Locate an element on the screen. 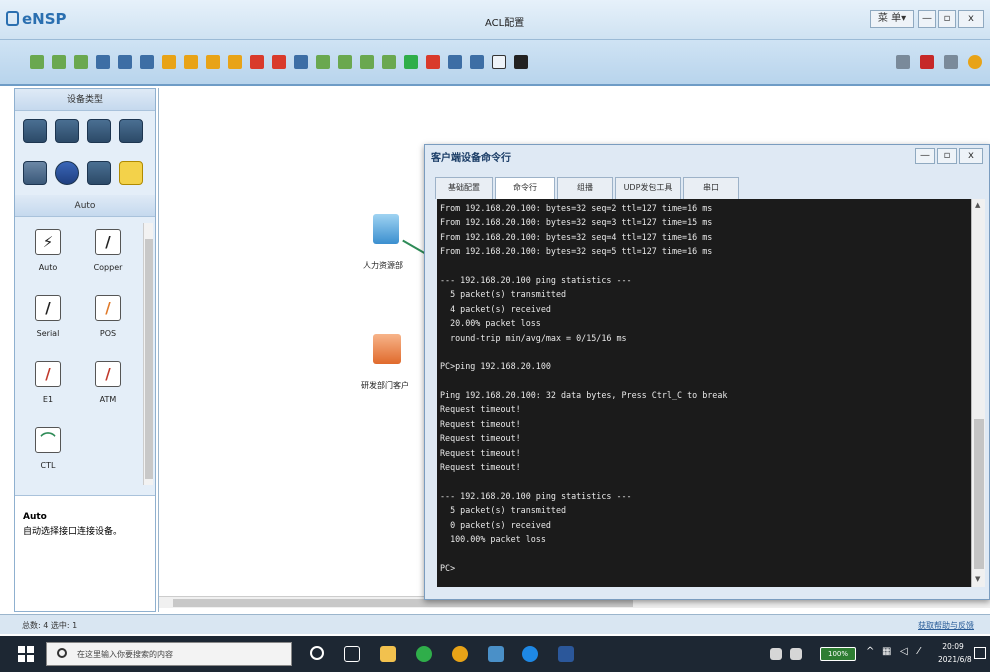  browser-icon is located at coordinates (460, 654).